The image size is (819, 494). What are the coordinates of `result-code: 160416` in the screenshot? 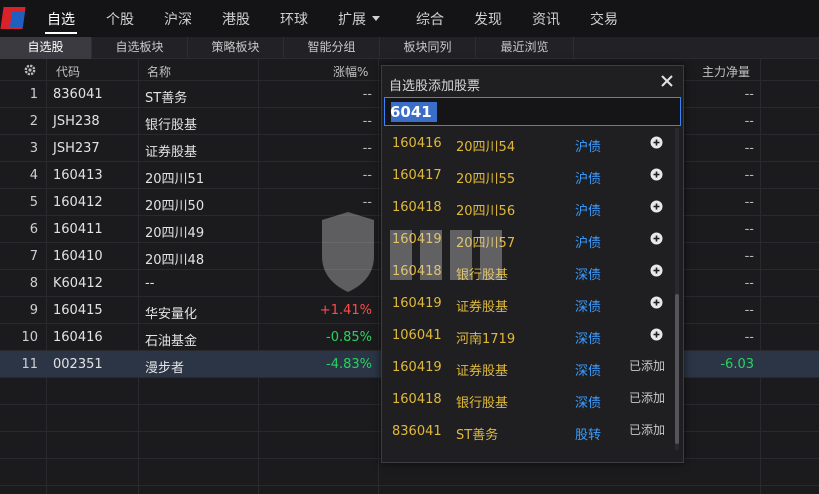 It's located at (417, 143).